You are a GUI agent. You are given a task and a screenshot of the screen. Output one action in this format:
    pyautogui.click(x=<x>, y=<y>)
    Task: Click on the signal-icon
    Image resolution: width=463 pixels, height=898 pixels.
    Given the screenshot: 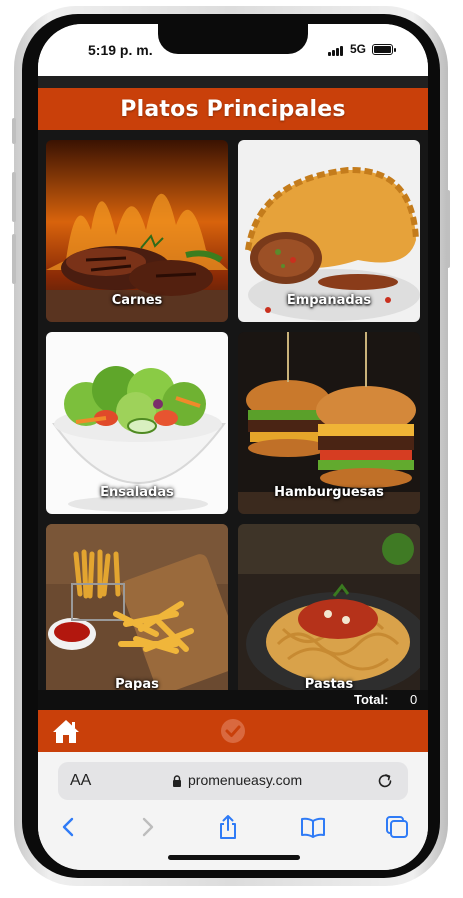 What is the action you would take?
    pyautogui.click(x=337, y=50)
    